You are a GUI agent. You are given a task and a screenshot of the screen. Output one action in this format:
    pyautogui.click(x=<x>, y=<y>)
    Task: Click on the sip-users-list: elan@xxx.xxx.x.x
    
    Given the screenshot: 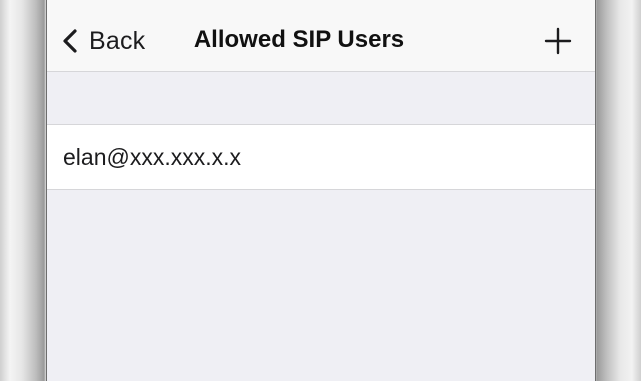 What is the action you would take?
    pyautogui.click(x=321, y=157)
    